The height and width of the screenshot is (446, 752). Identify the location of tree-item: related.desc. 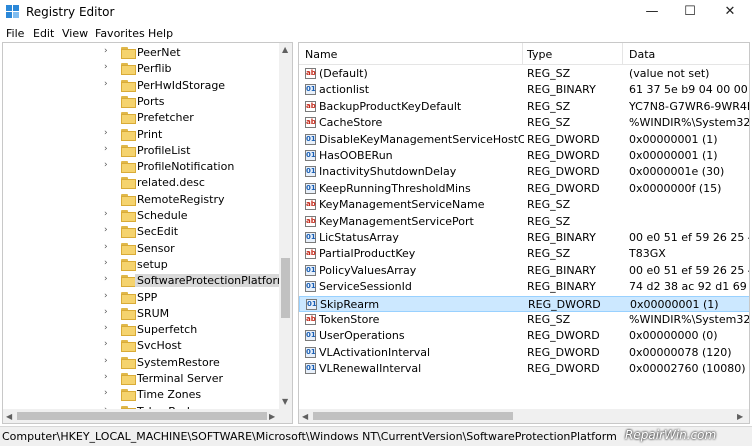
(147, 183).